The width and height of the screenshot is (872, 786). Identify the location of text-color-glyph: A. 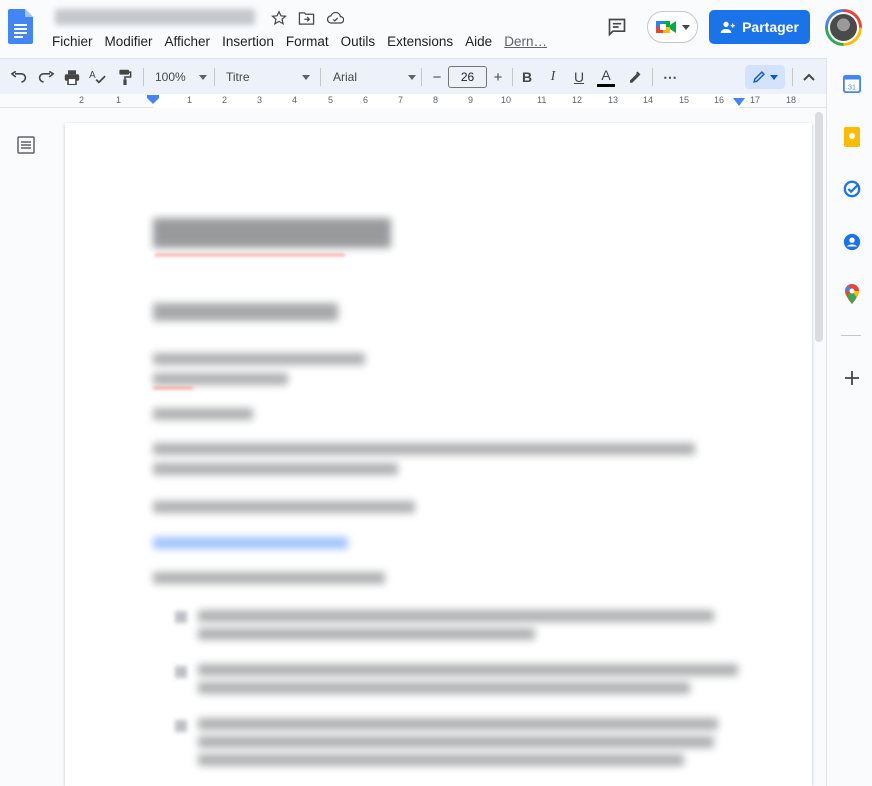
(606, 74).